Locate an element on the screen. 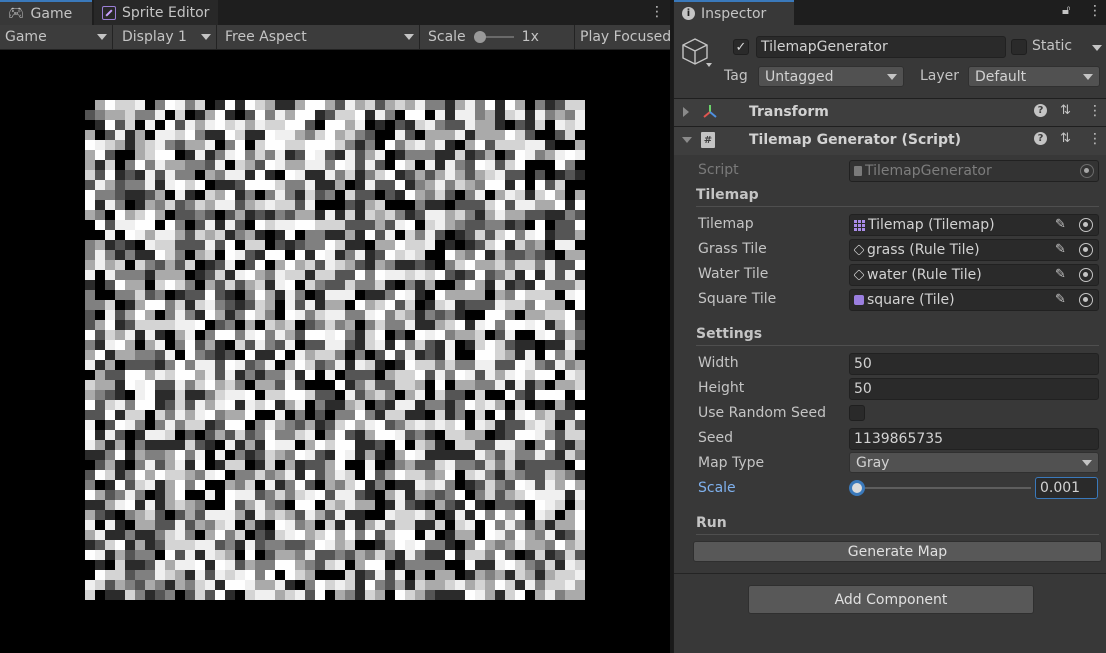 The image size is (1106, 653). tab-sprite-editor: Sprite Editor is located at coordinates (156, 12).